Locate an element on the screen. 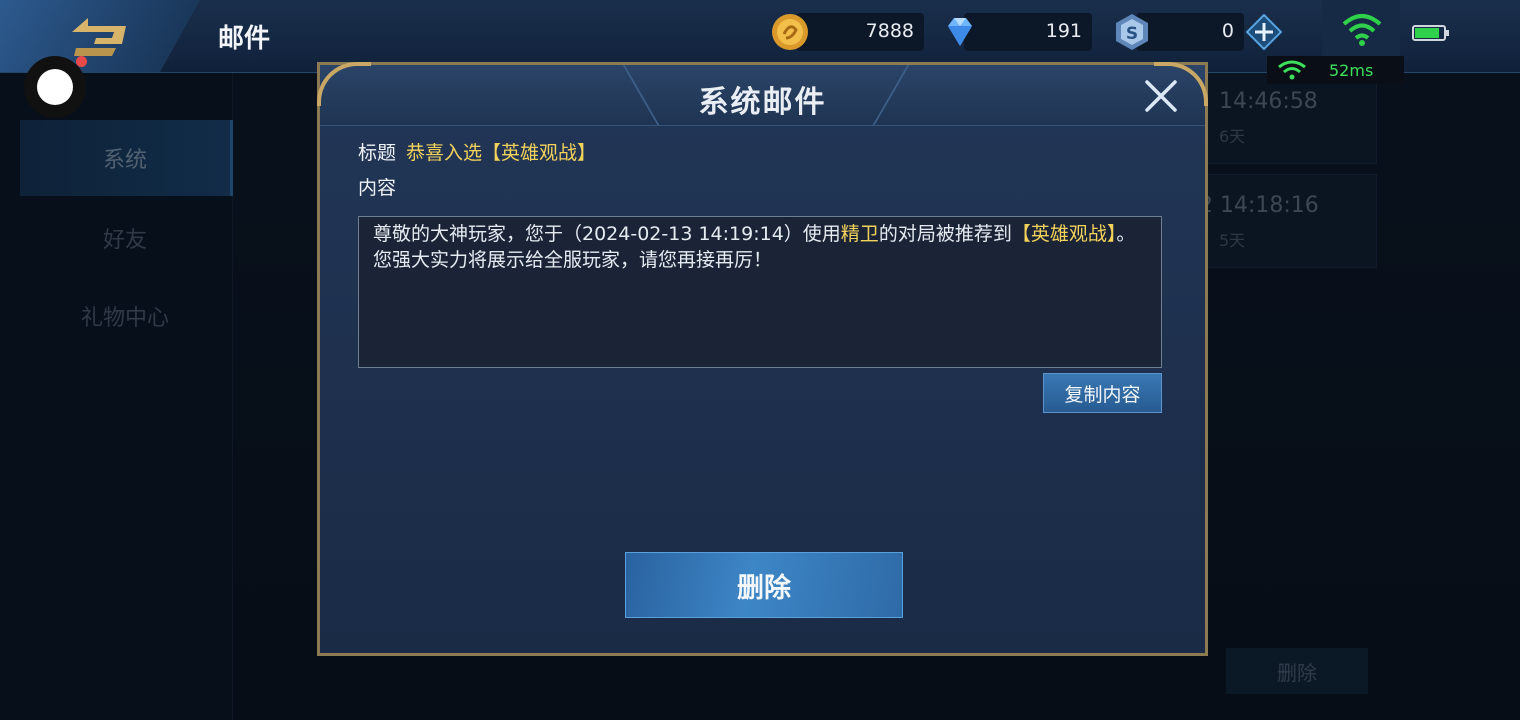  diamond-icon is located at coordinates (960, 32).